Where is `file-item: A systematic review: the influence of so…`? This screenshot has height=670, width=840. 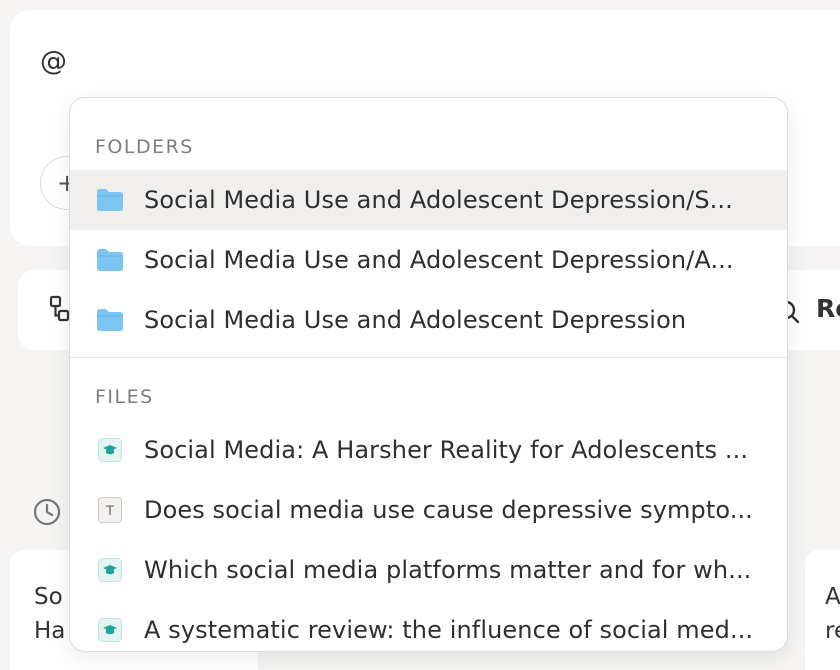
file-item: A systematic review: the influence of so… is located at coordinates (428, 625).